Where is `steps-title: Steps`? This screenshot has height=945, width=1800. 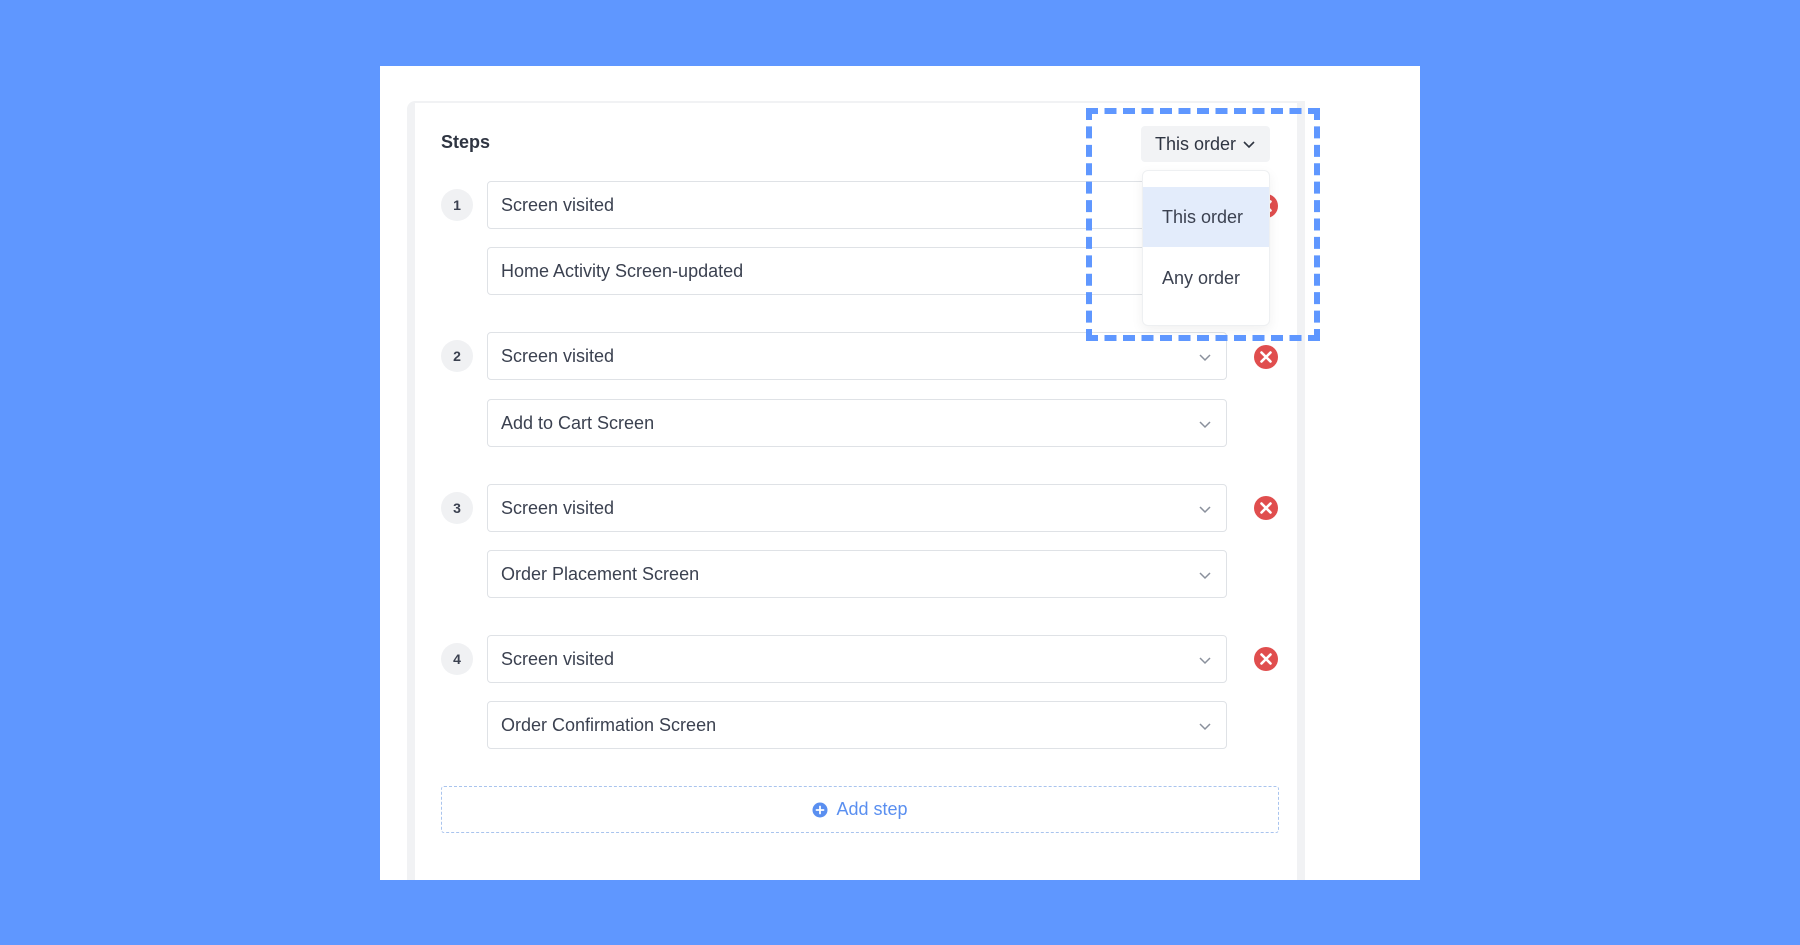
steps-title: Steps is located at coordinates (466, 142).